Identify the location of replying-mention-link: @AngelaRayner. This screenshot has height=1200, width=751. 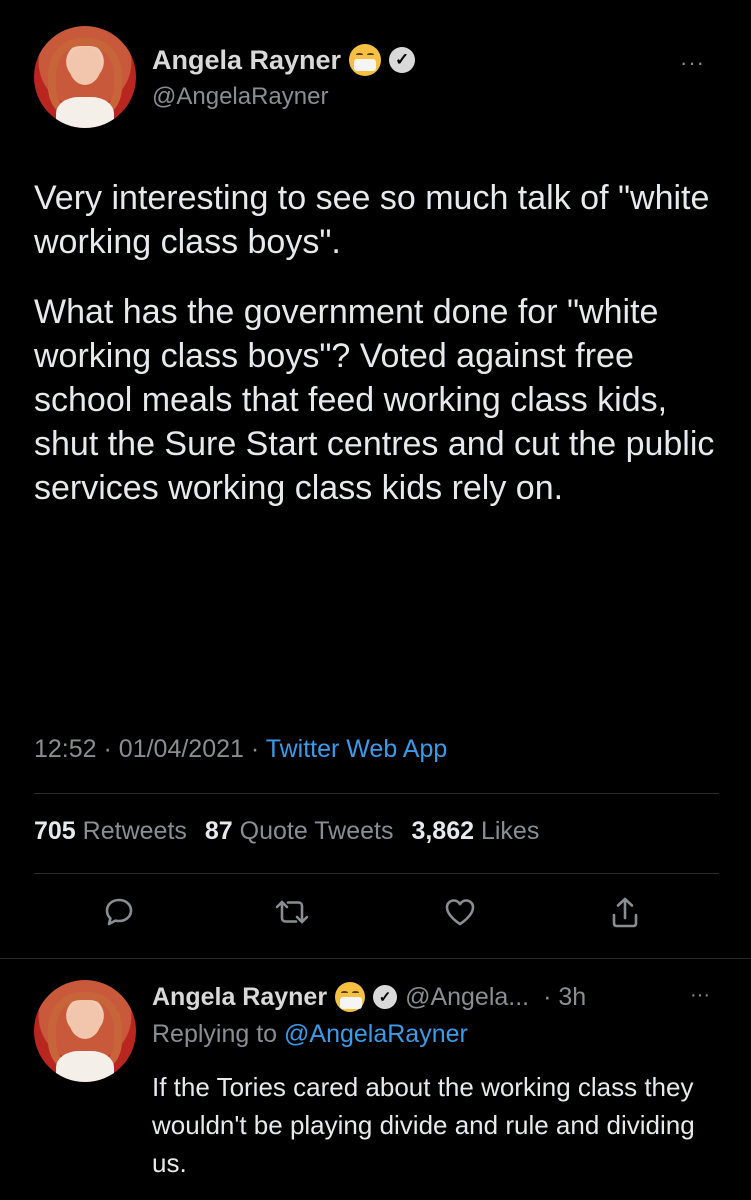
(376, 1034).